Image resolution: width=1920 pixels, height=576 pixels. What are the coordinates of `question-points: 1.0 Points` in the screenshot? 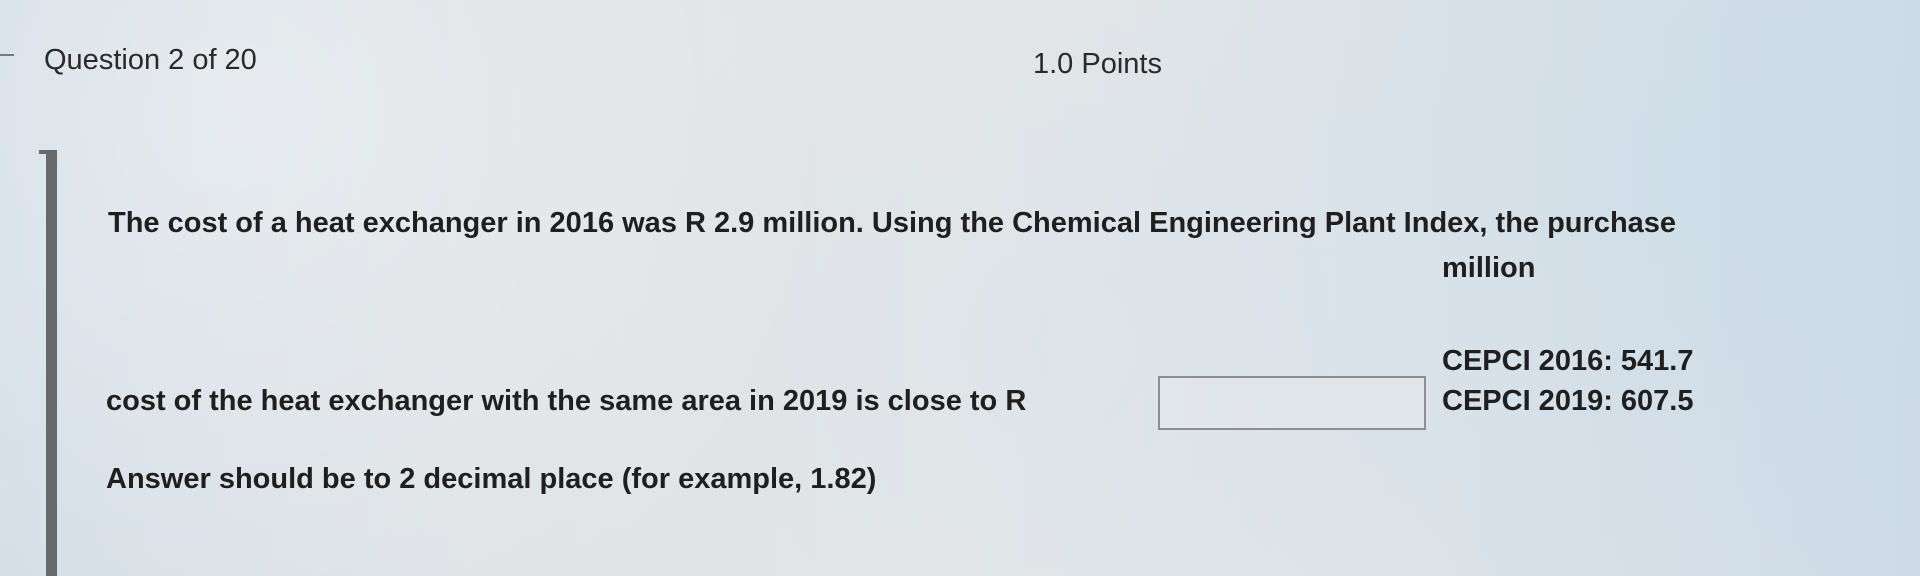 It's located at (1097, 64).